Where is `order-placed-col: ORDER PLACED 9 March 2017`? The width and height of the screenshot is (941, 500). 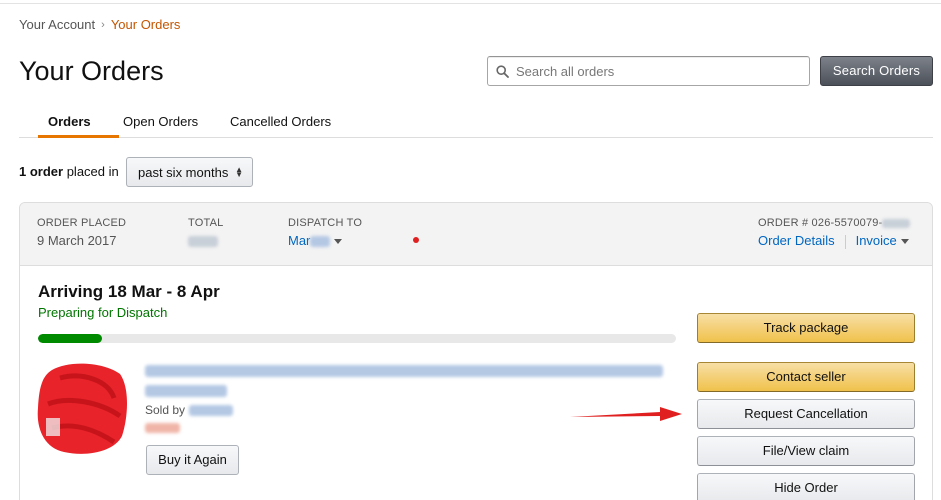 order-placed-col: ORDER PLACED 9 March 2017 is located at coordinates (81, 232).